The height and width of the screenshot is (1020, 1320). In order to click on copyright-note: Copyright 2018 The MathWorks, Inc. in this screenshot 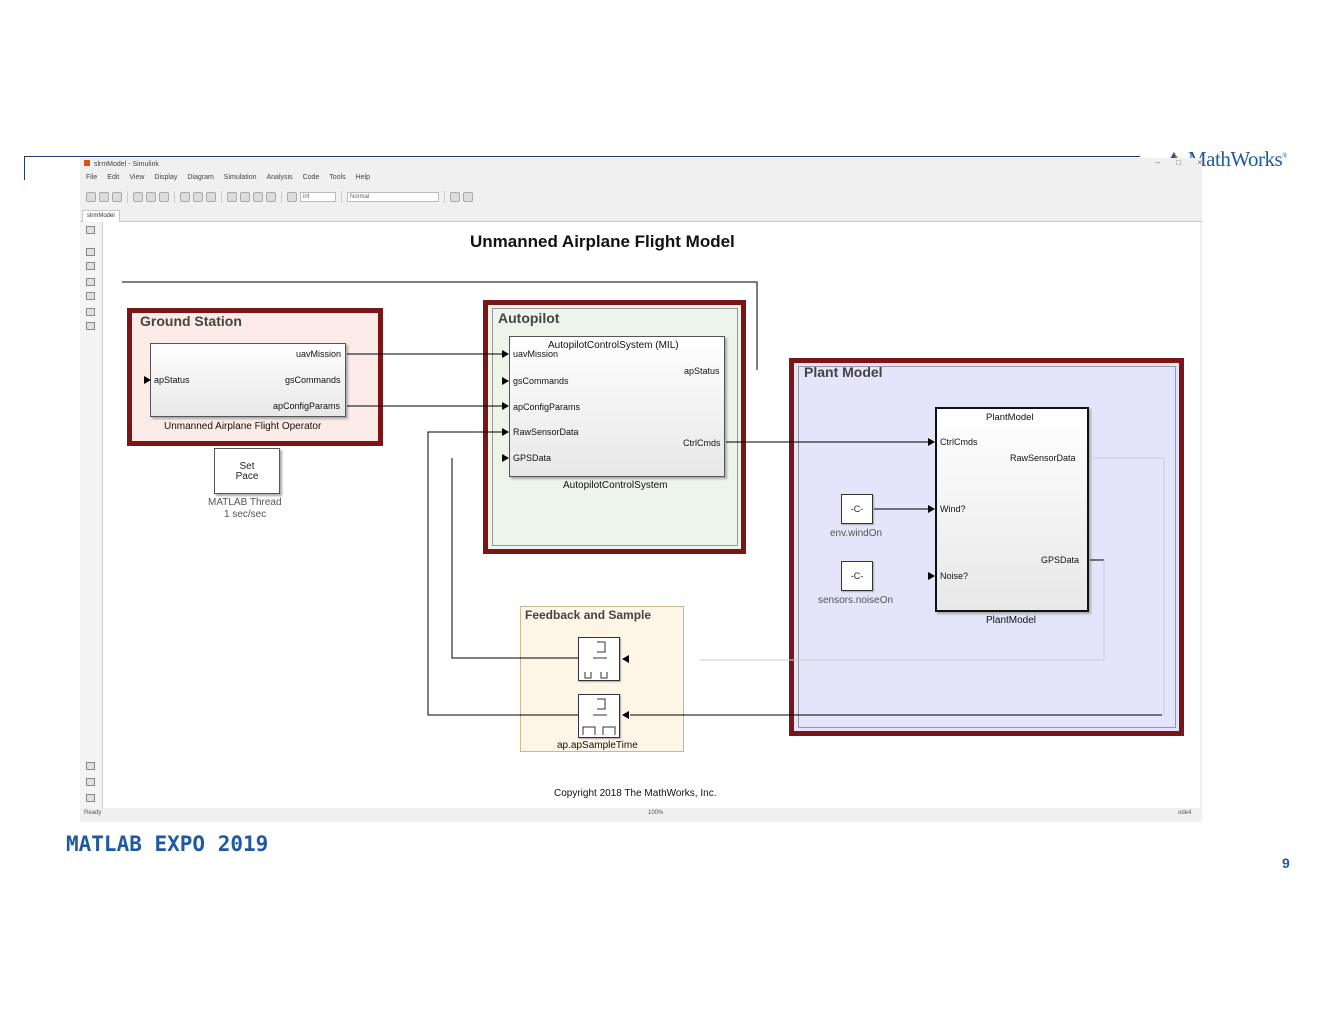, I will do `click(635, 793)`.